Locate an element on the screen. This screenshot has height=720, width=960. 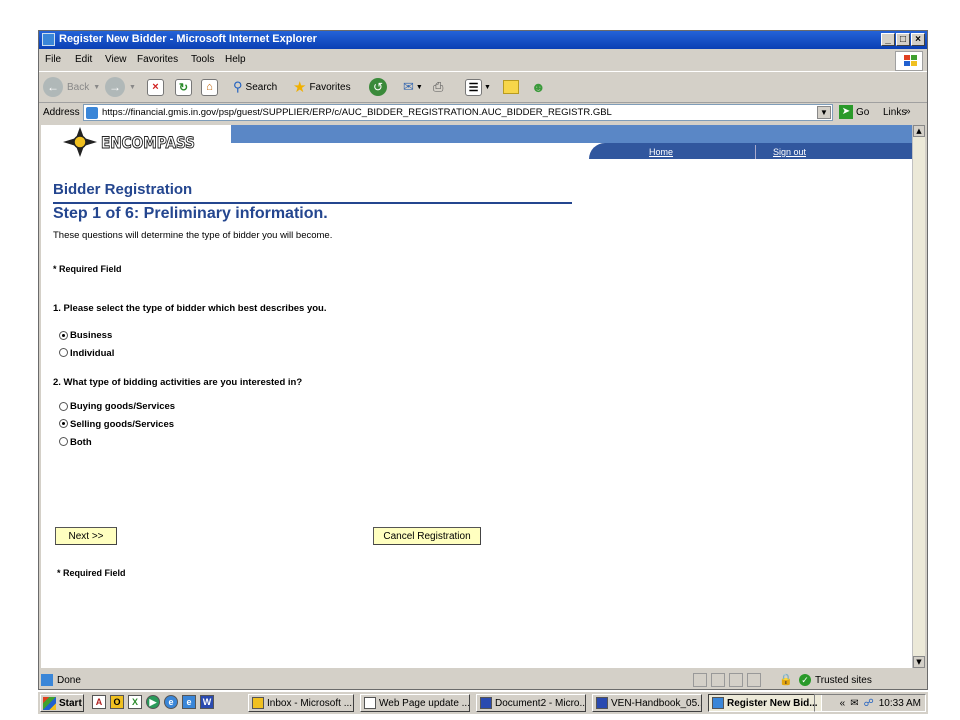
search-button: ⚲ Search is located at coordinates (255, 87).